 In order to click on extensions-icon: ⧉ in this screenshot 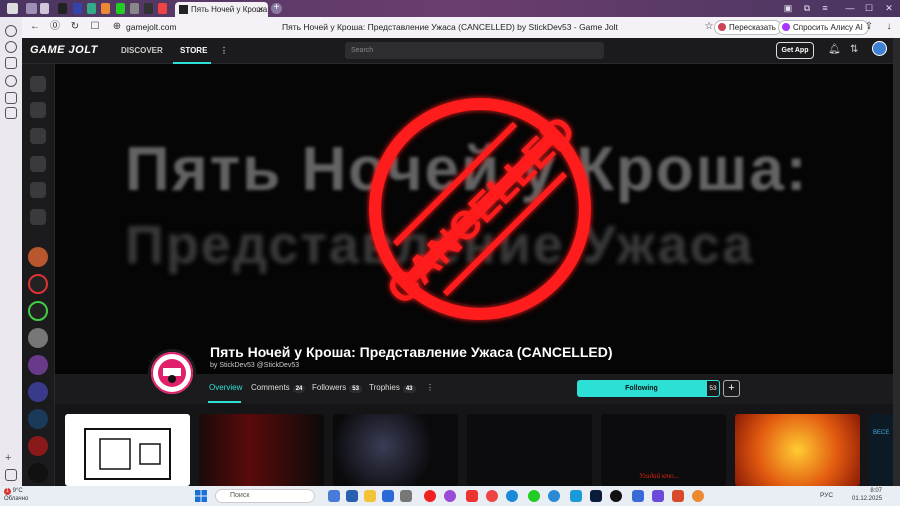, I will do `click(807, 8)`.